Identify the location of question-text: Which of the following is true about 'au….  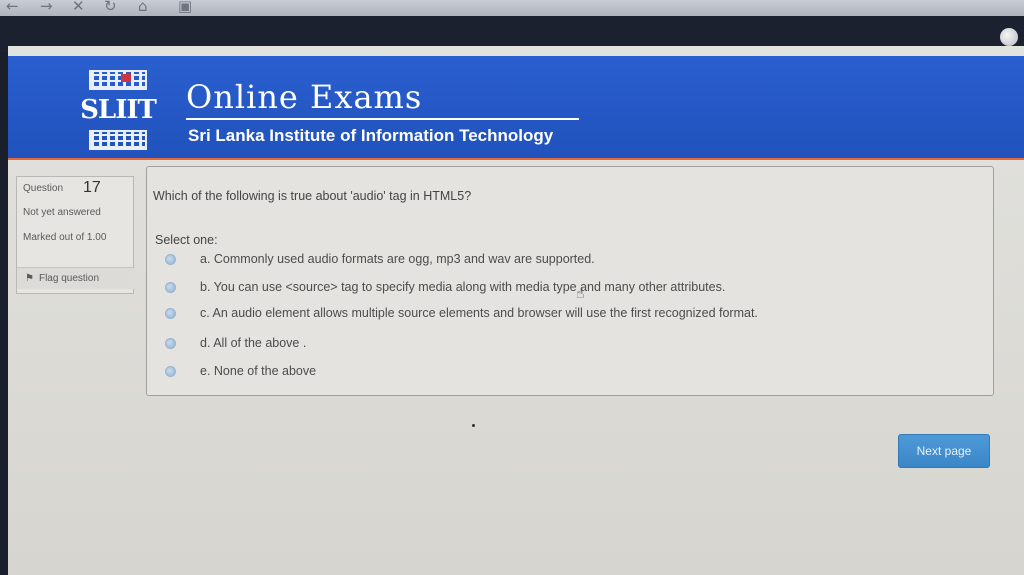
(312, 196).